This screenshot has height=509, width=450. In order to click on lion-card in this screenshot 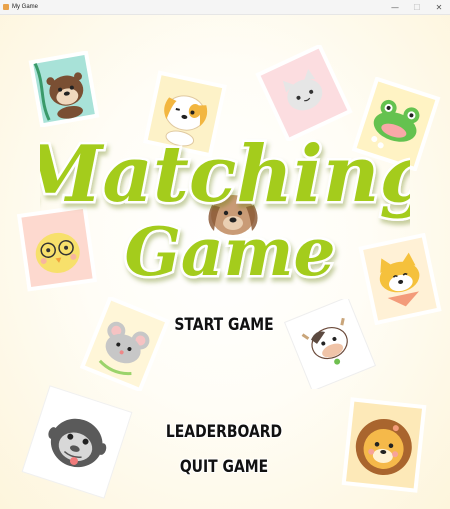, I will do `click(384, 445)`.